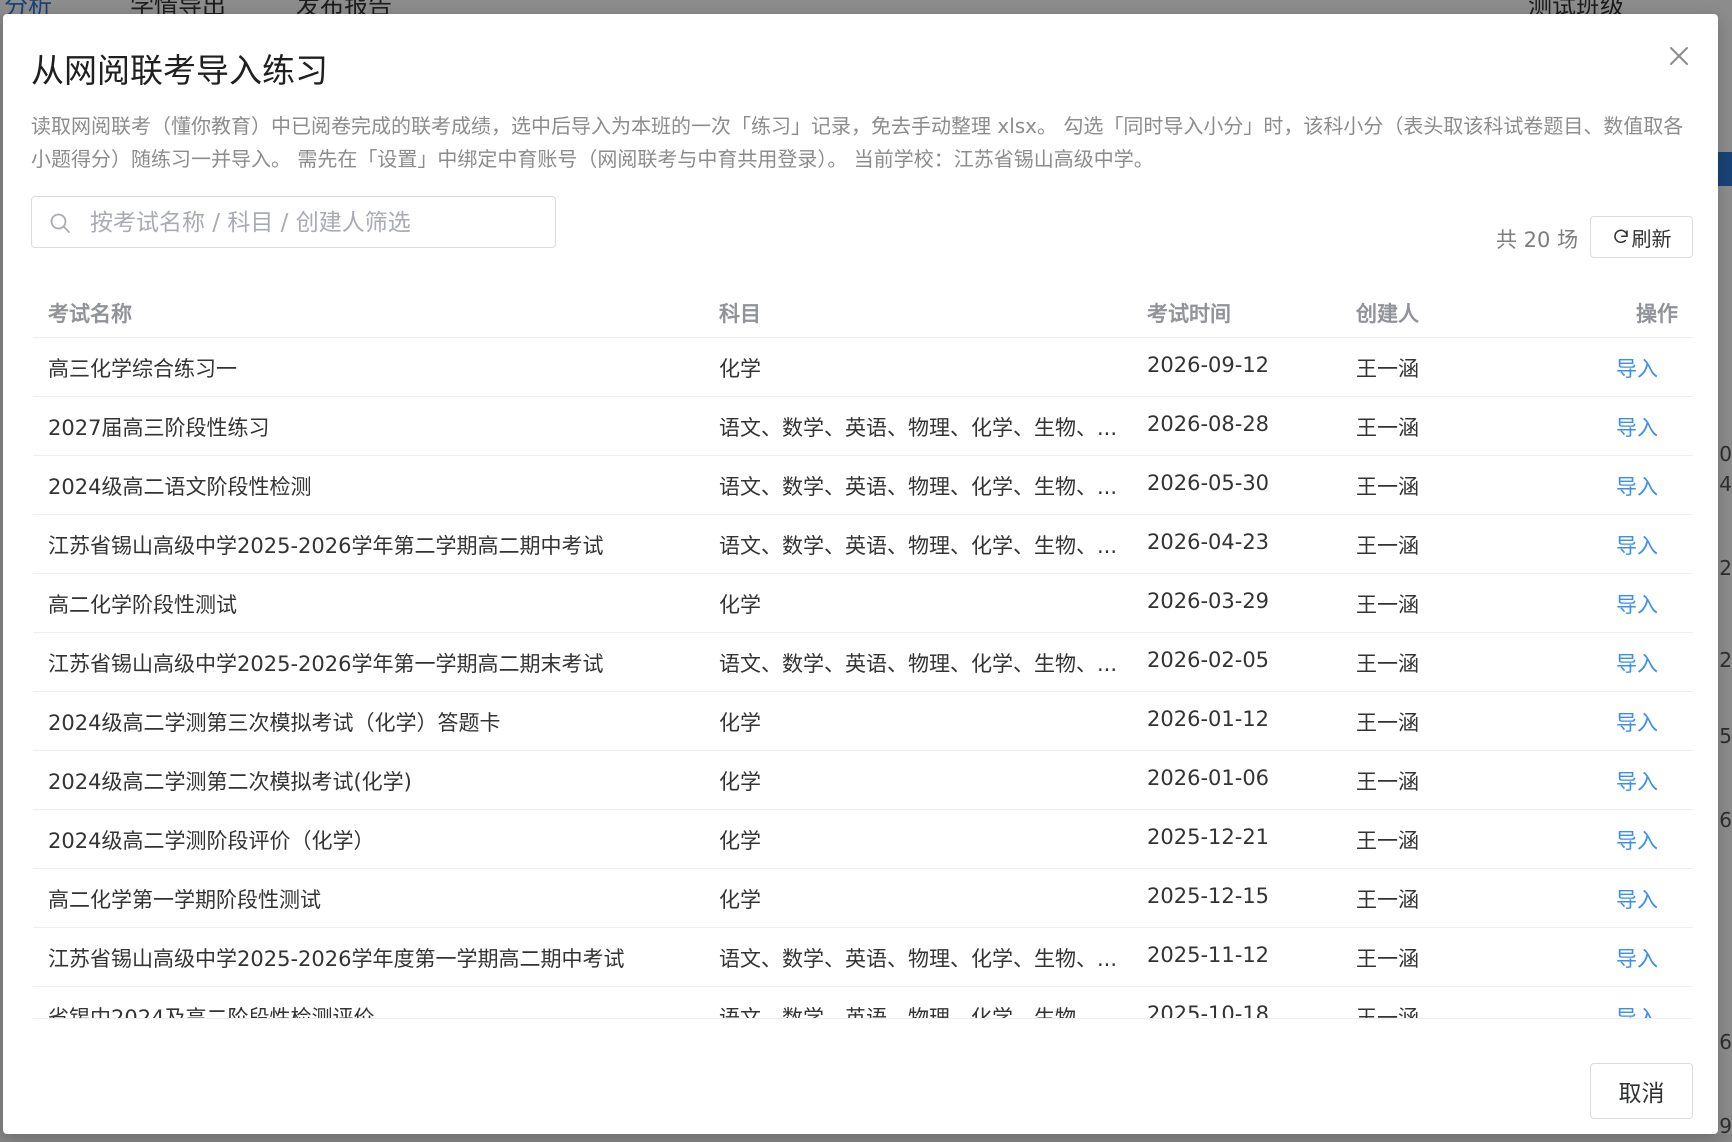 The image size is (1732, 1142). What do you see at coordinates (326, 546) in the screenshot?
I see `exam-name-cell: 江苏省锡山高级中学2025-2026学年第二学期高二期中考试` at bounding box center [326, 546].